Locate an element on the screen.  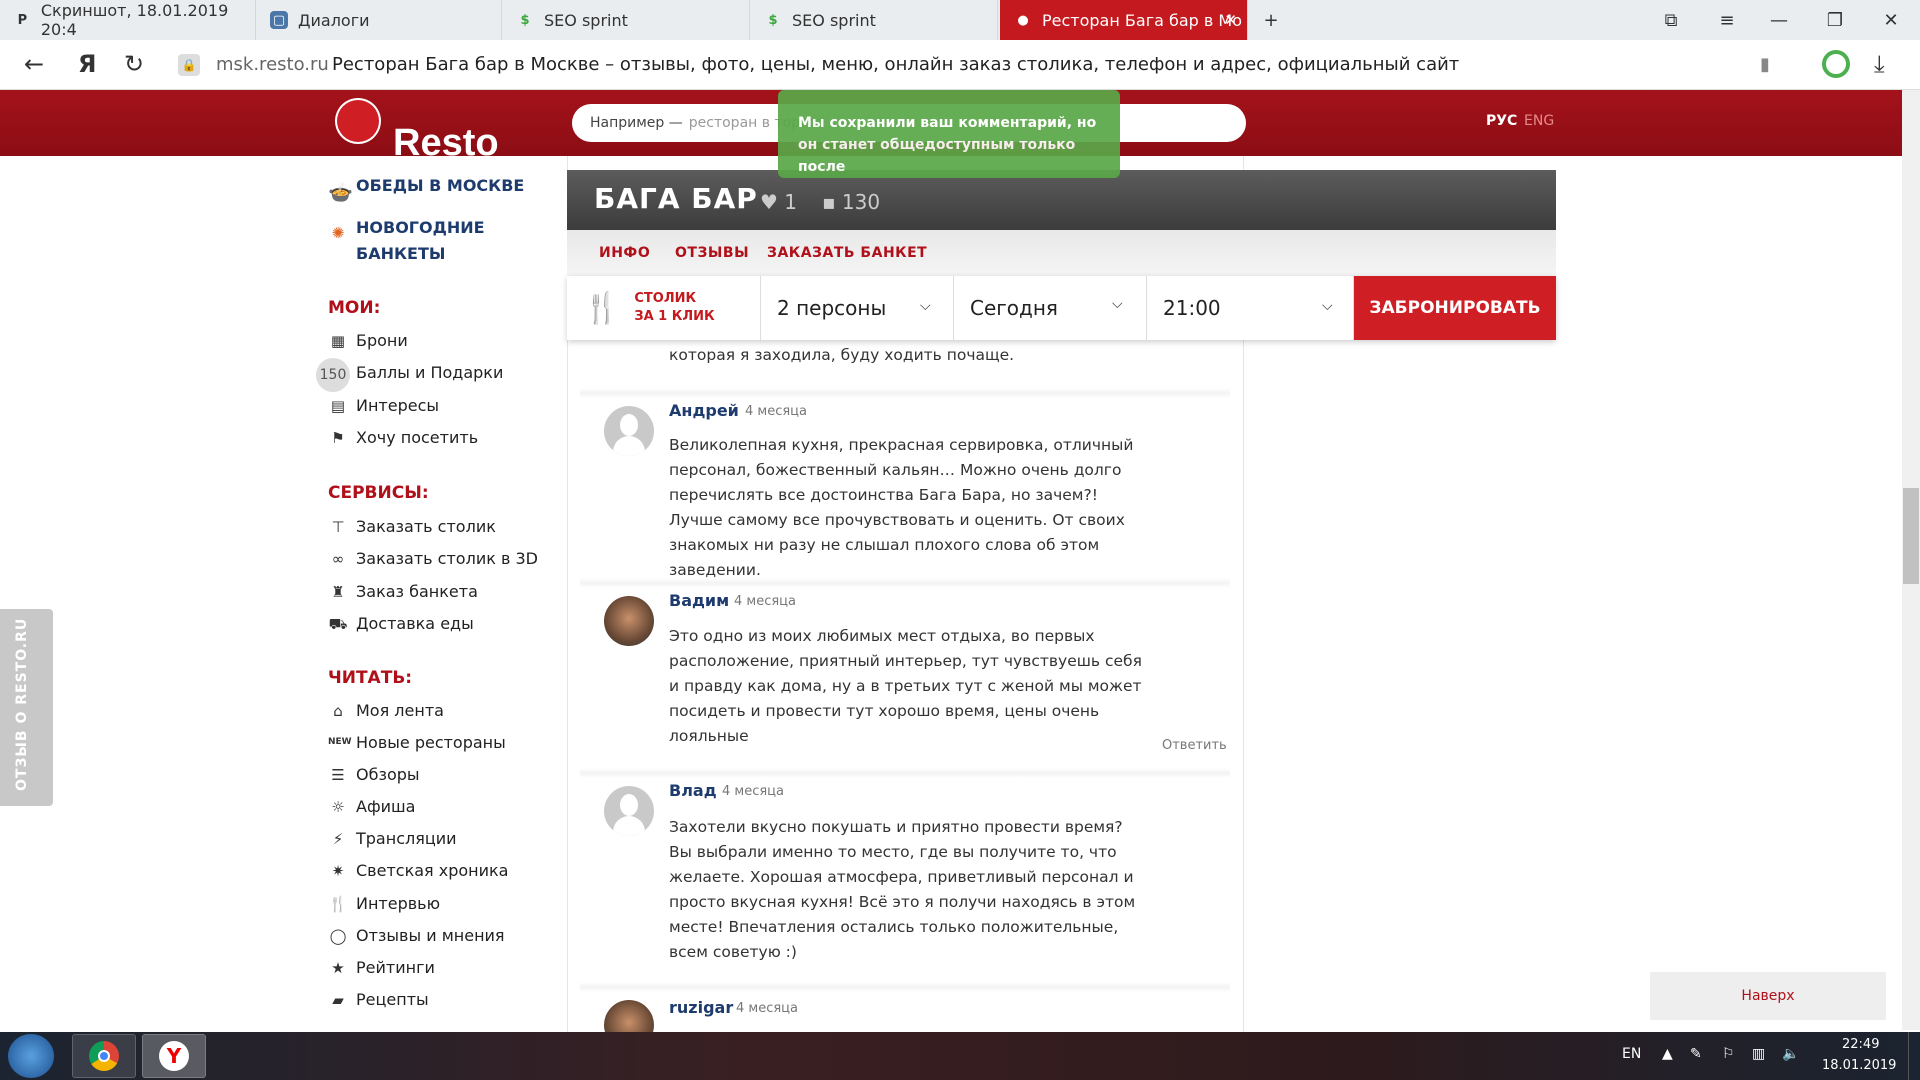
new-badge: NEW is located at coordinates (340, 742).